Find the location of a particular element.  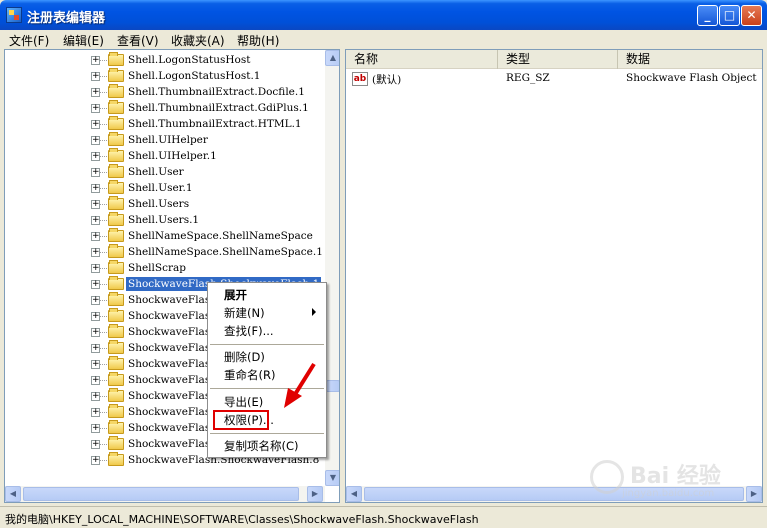

tree-item: + Shell.User.1 is located at coordinates (164, 188).